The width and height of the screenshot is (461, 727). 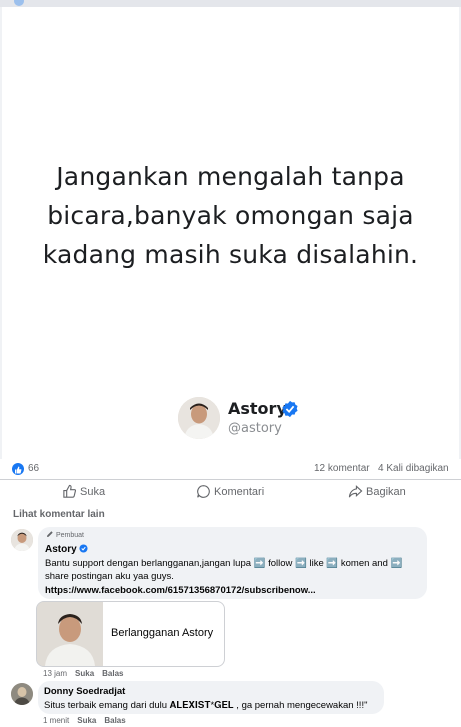 I want to click on comment-meta: 1 menit Suka Balas, so click(x=84, y=720).